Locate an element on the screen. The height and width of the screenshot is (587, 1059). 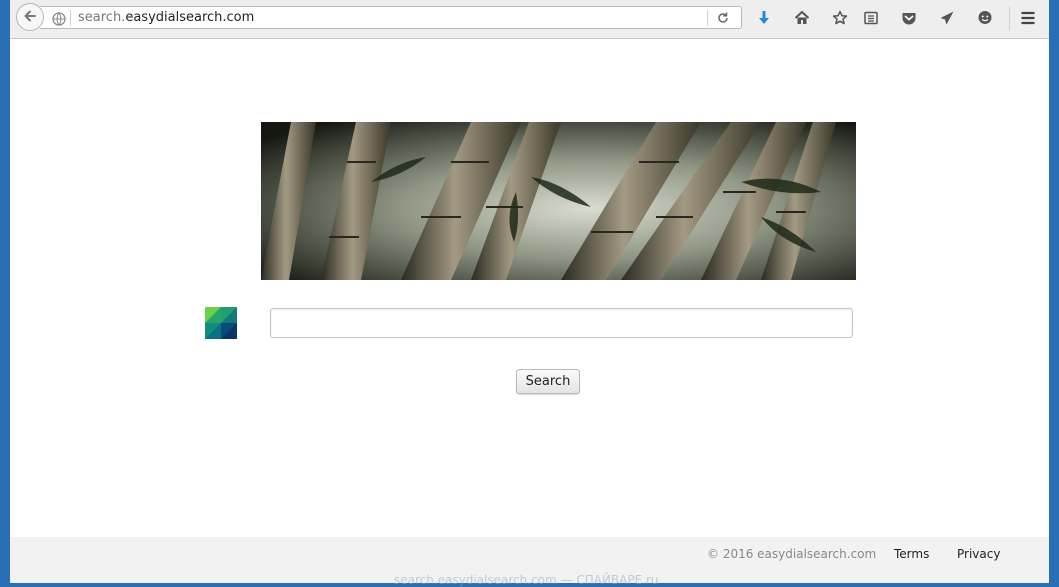
pocket-icon is located at coordinates (909, 18).